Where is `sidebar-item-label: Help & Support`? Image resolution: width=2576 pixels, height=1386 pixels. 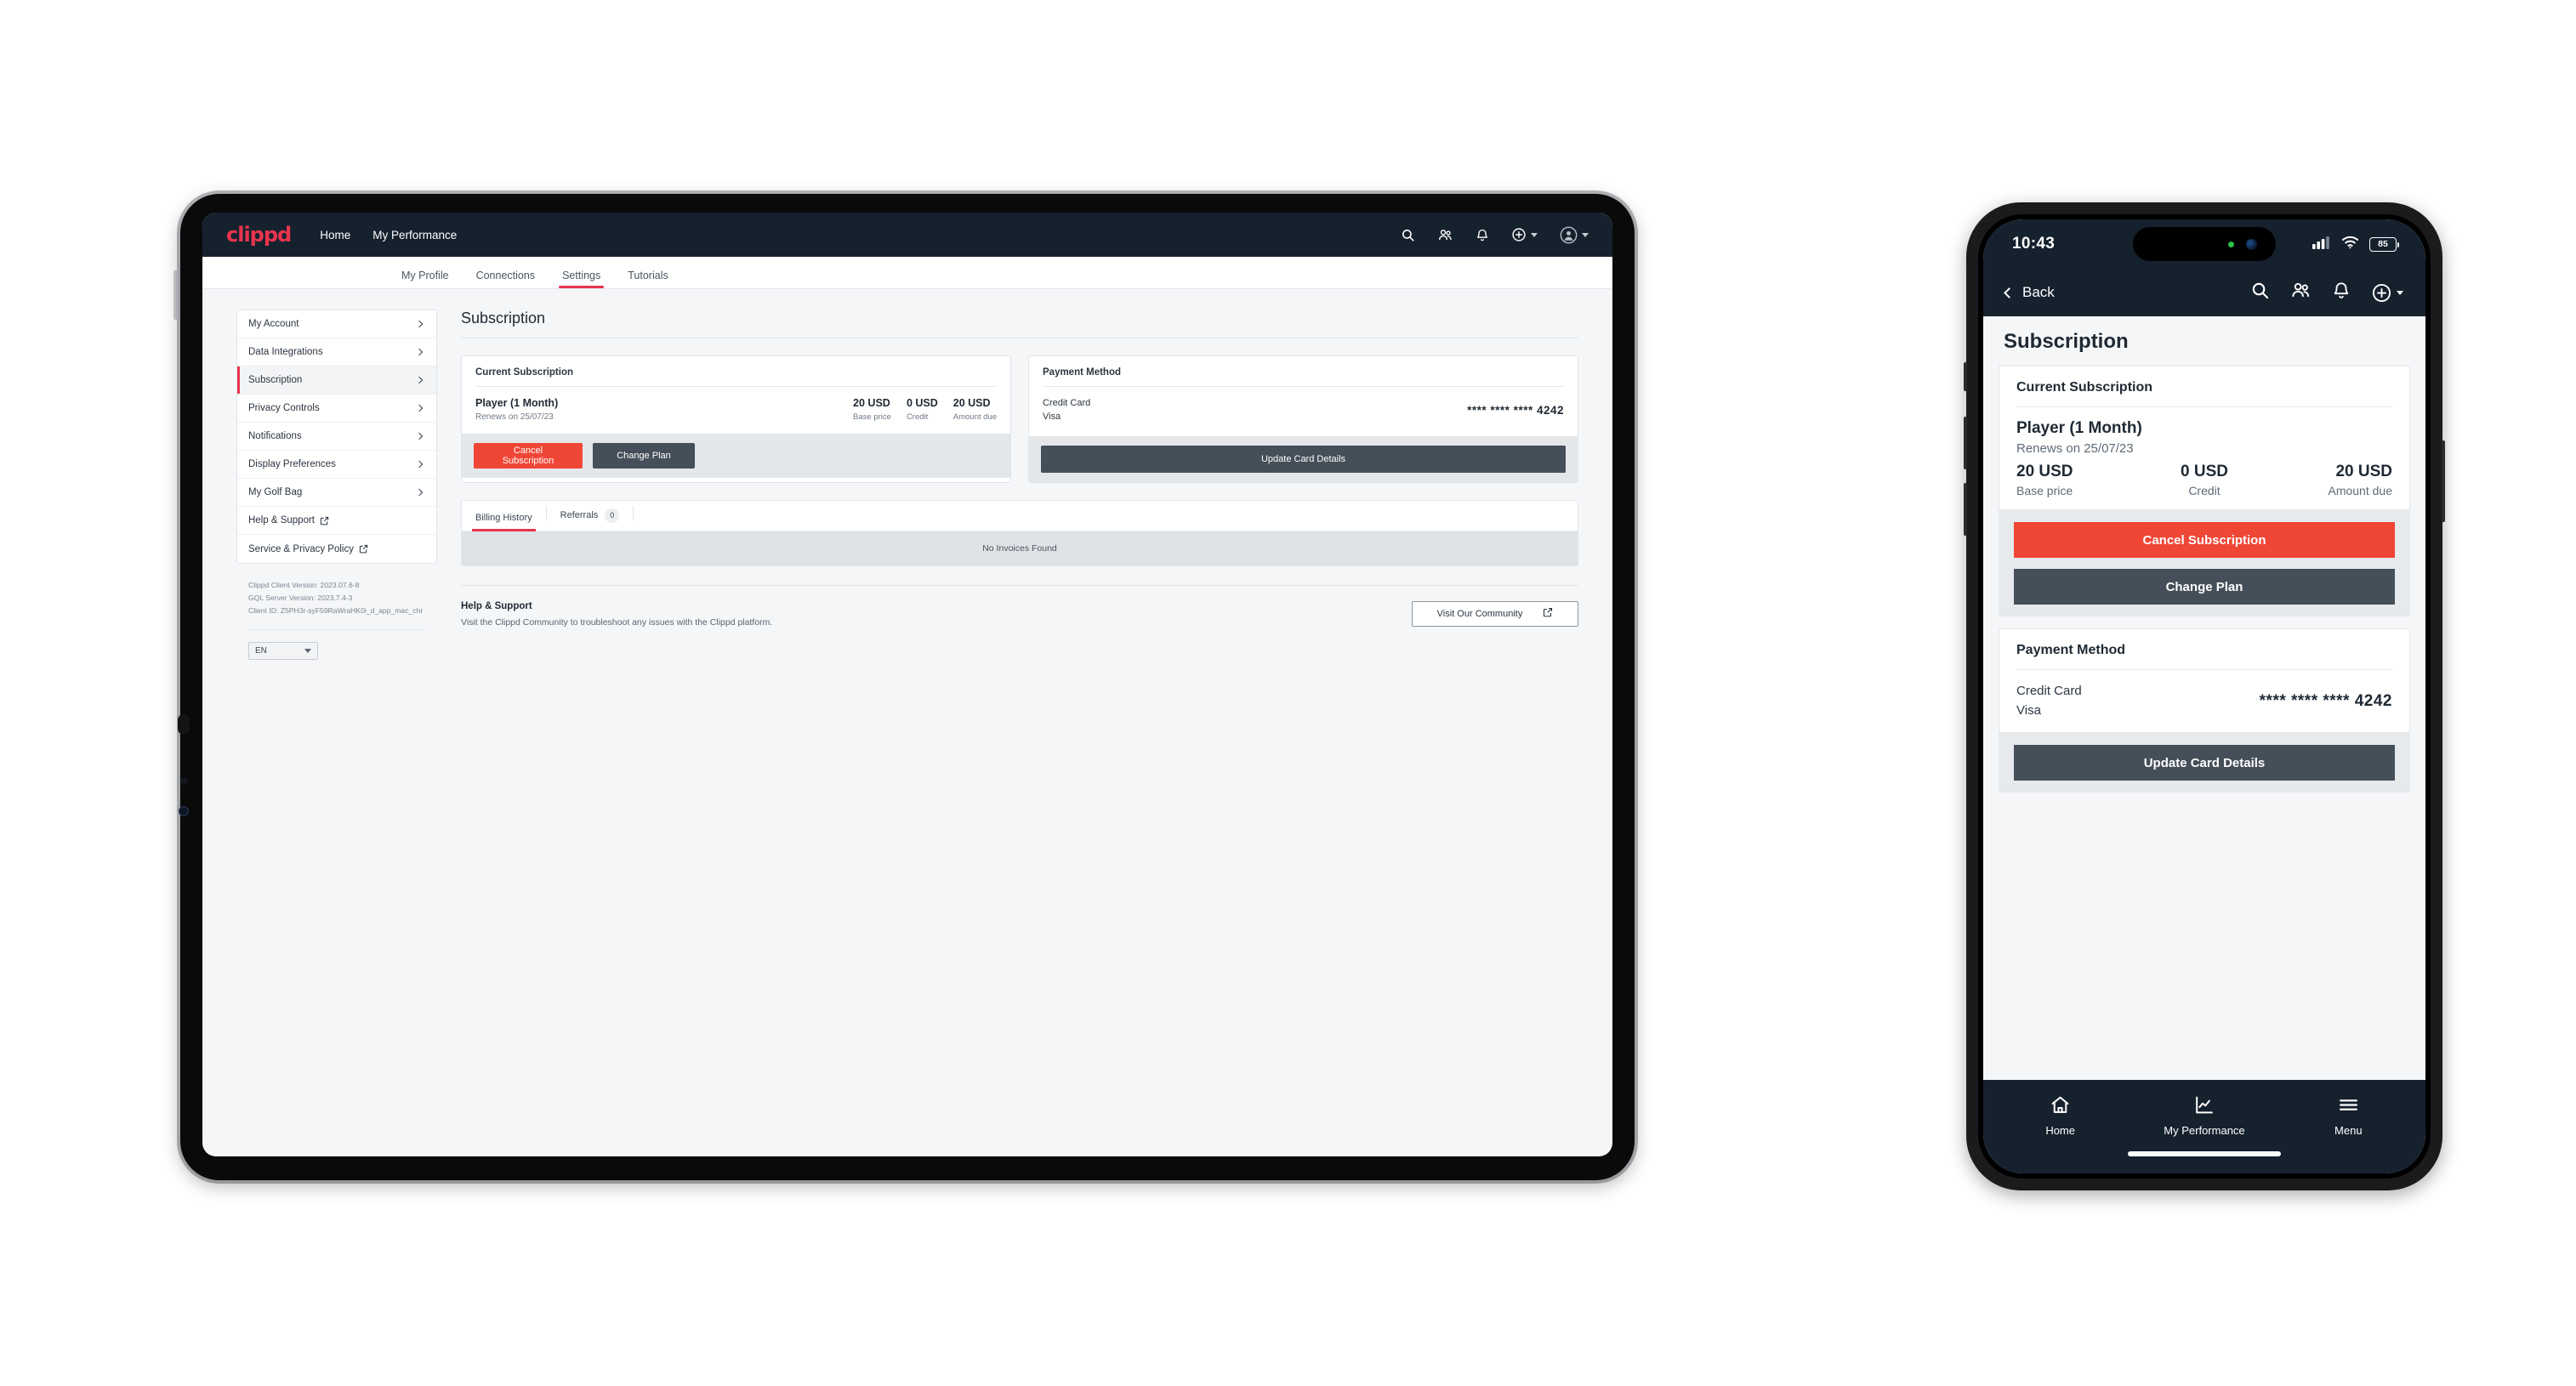 sidebar-item-label: Help & Support is located at coordinates (281, 520).